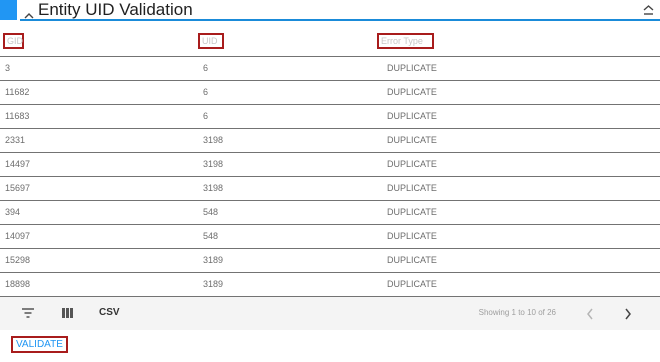 This screenshot has height=362, width=660. I want to click on pagination-info: Showing 1 to 10 of 26, so click(517, 312).